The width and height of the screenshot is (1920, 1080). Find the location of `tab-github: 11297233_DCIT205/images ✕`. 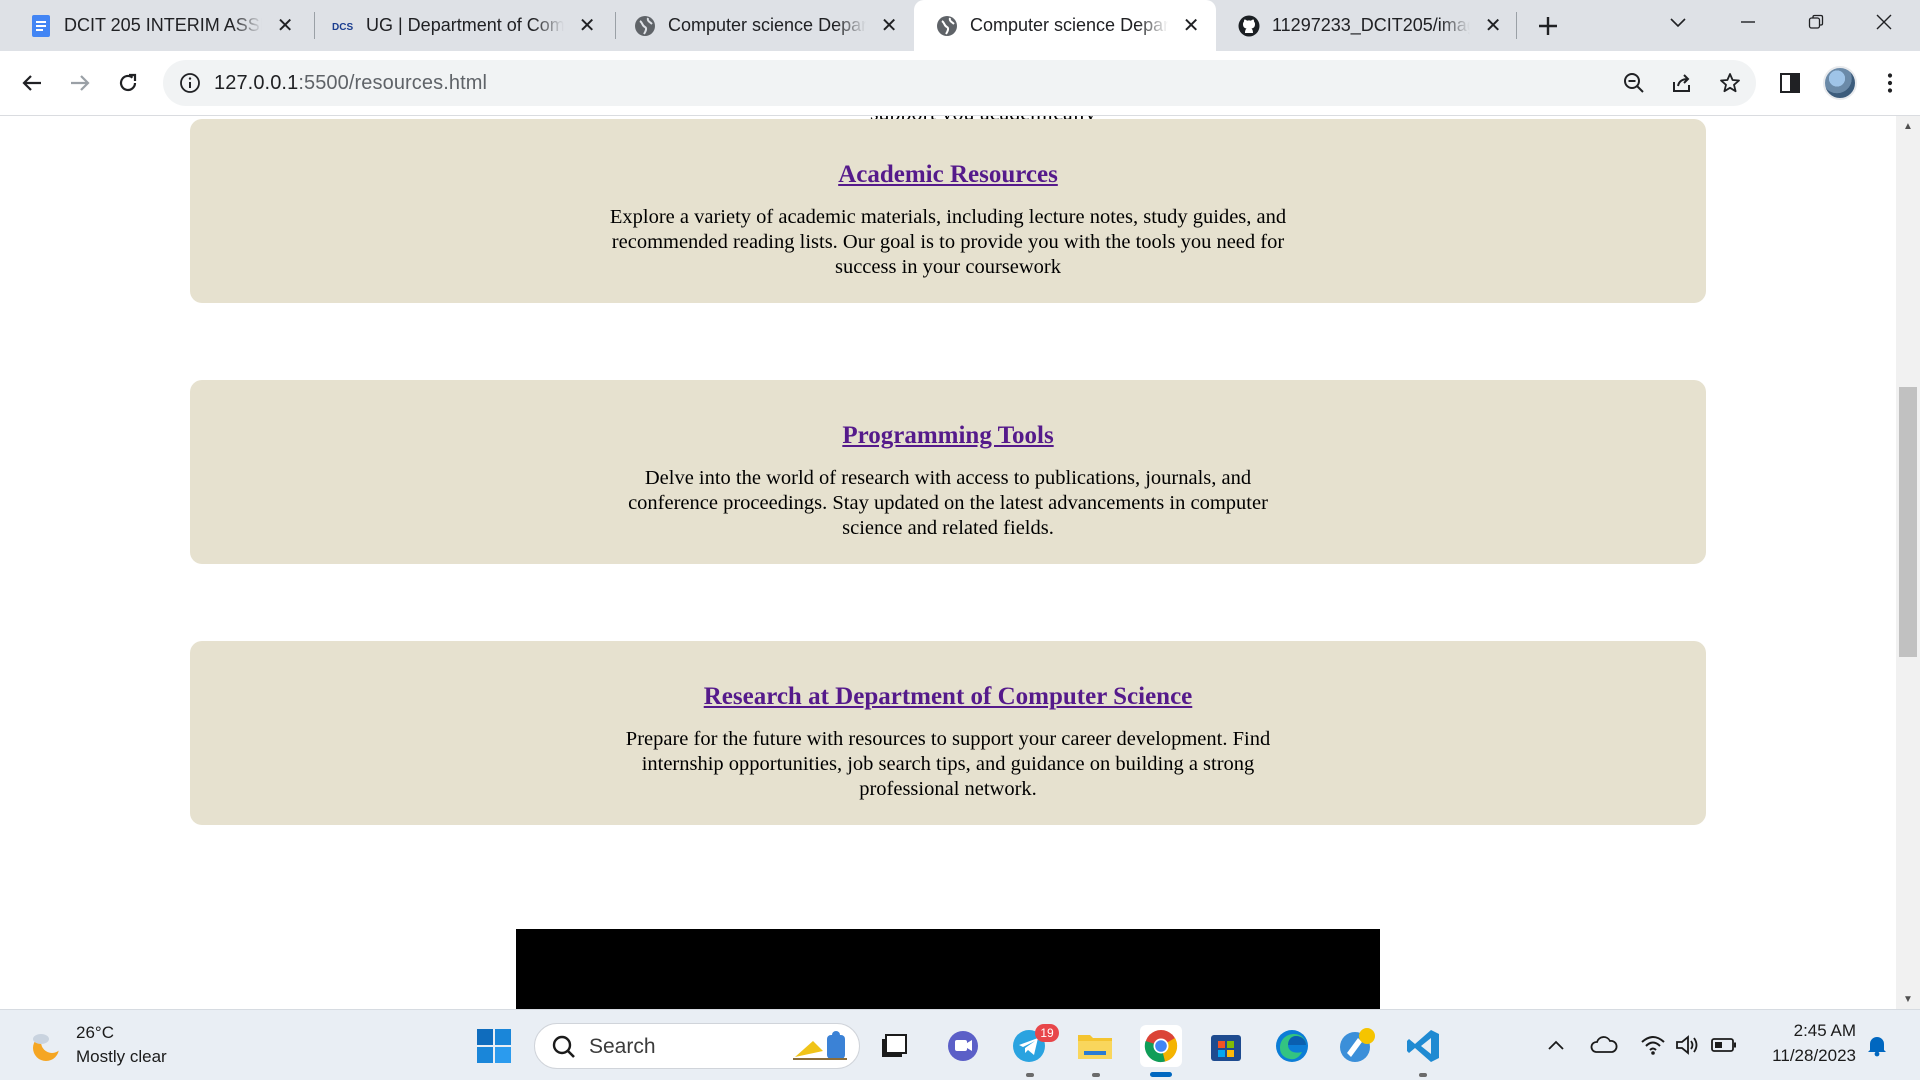

tab-github: 11297233_DCIT205/images ✕ is located at coordinates (1367, 25).